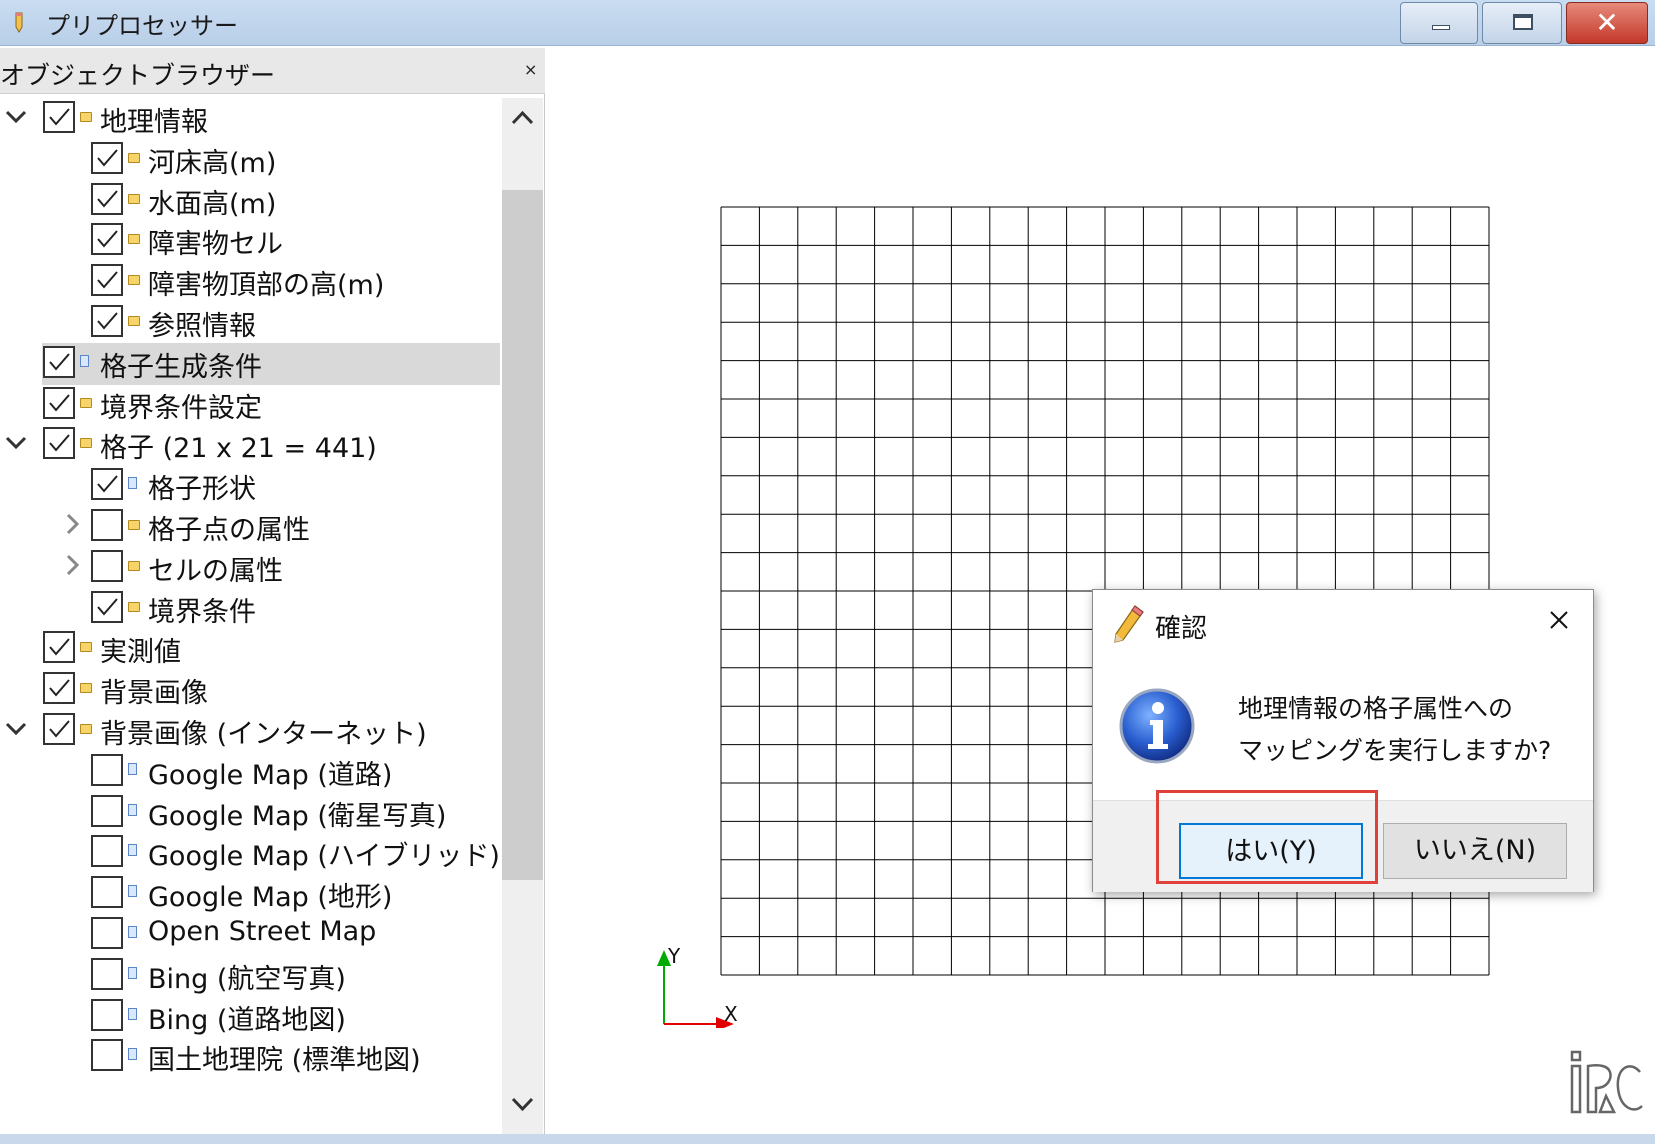 The image size is (1655, 1144). Describe the element at coordinates (284, 1060) in the screenshot. I see `tree-item-label: 国土地理院 (標準地図)` at that location.